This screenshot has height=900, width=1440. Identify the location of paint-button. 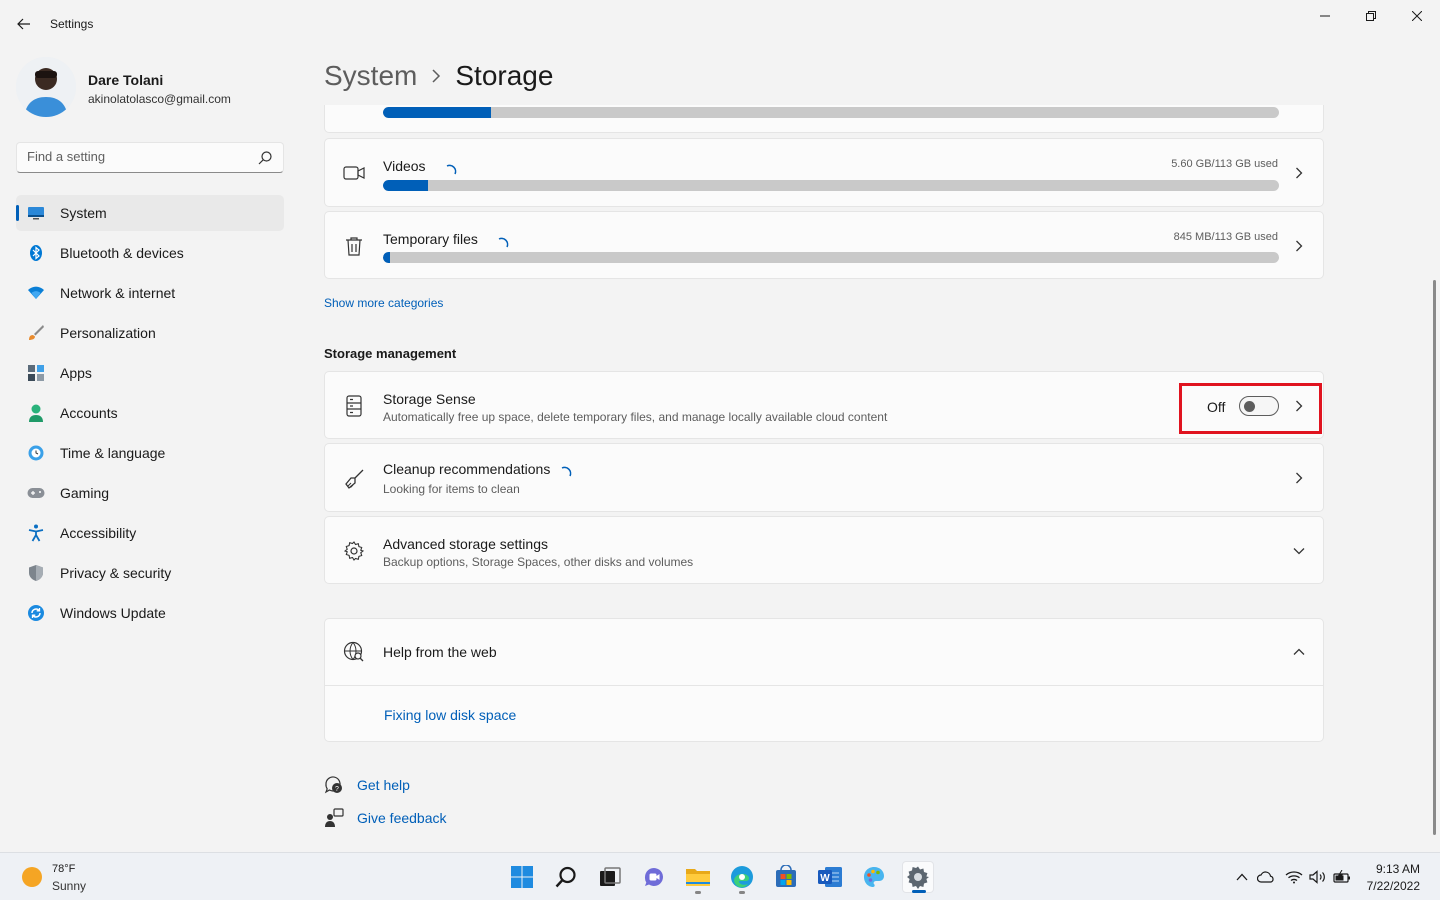
(874, 877).